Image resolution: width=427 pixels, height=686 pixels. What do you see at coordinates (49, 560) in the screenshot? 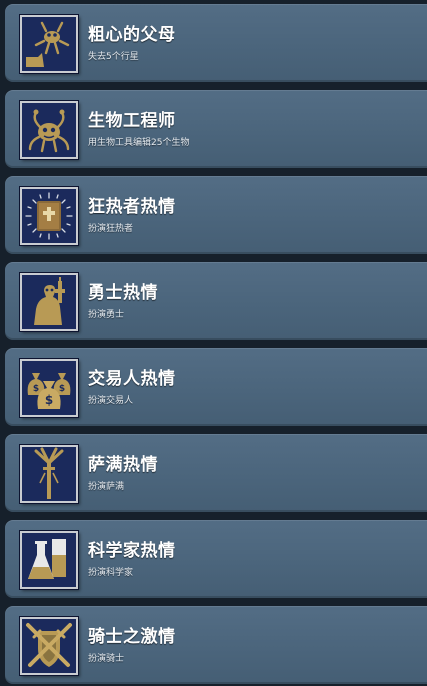
I see `lab-flask-icon` at bounding box center [49, 560].